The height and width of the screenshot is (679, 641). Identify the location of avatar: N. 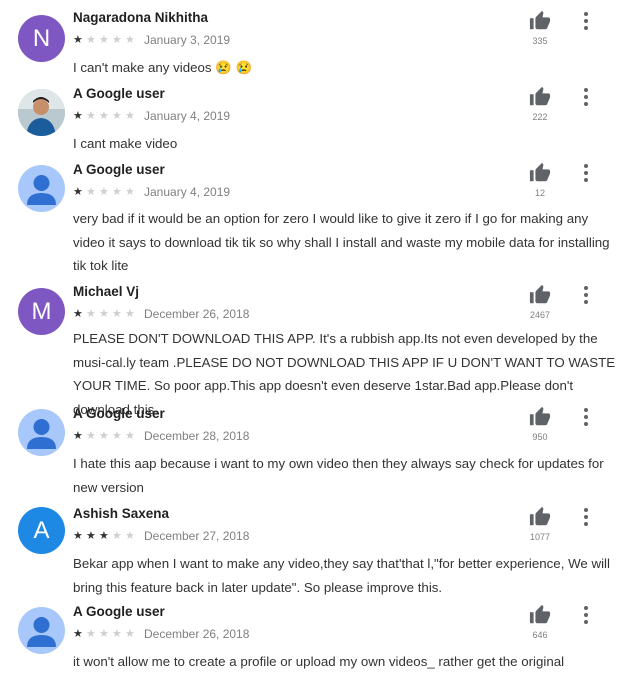
(41, 38).